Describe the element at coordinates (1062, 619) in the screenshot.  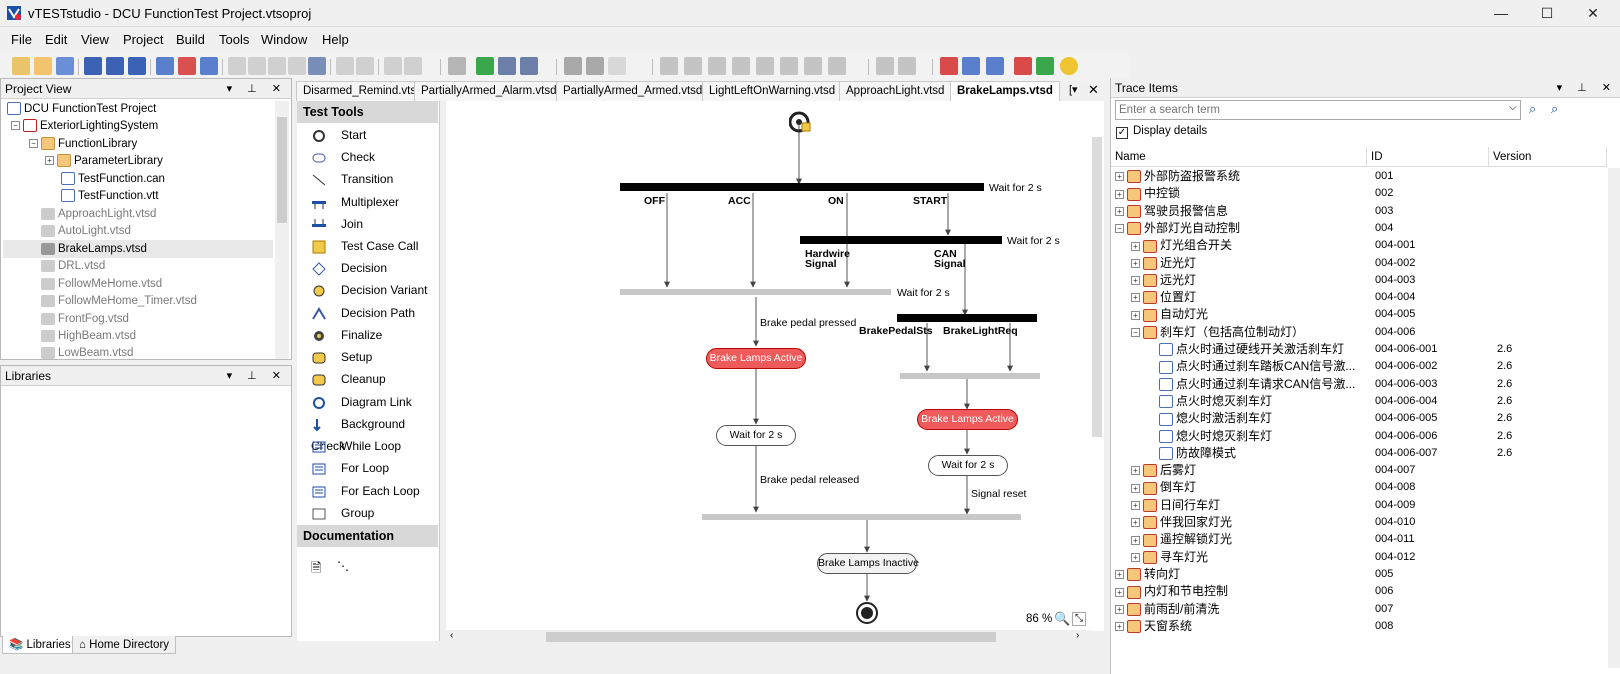
I see `zoom-icon: 🔍` at that location.